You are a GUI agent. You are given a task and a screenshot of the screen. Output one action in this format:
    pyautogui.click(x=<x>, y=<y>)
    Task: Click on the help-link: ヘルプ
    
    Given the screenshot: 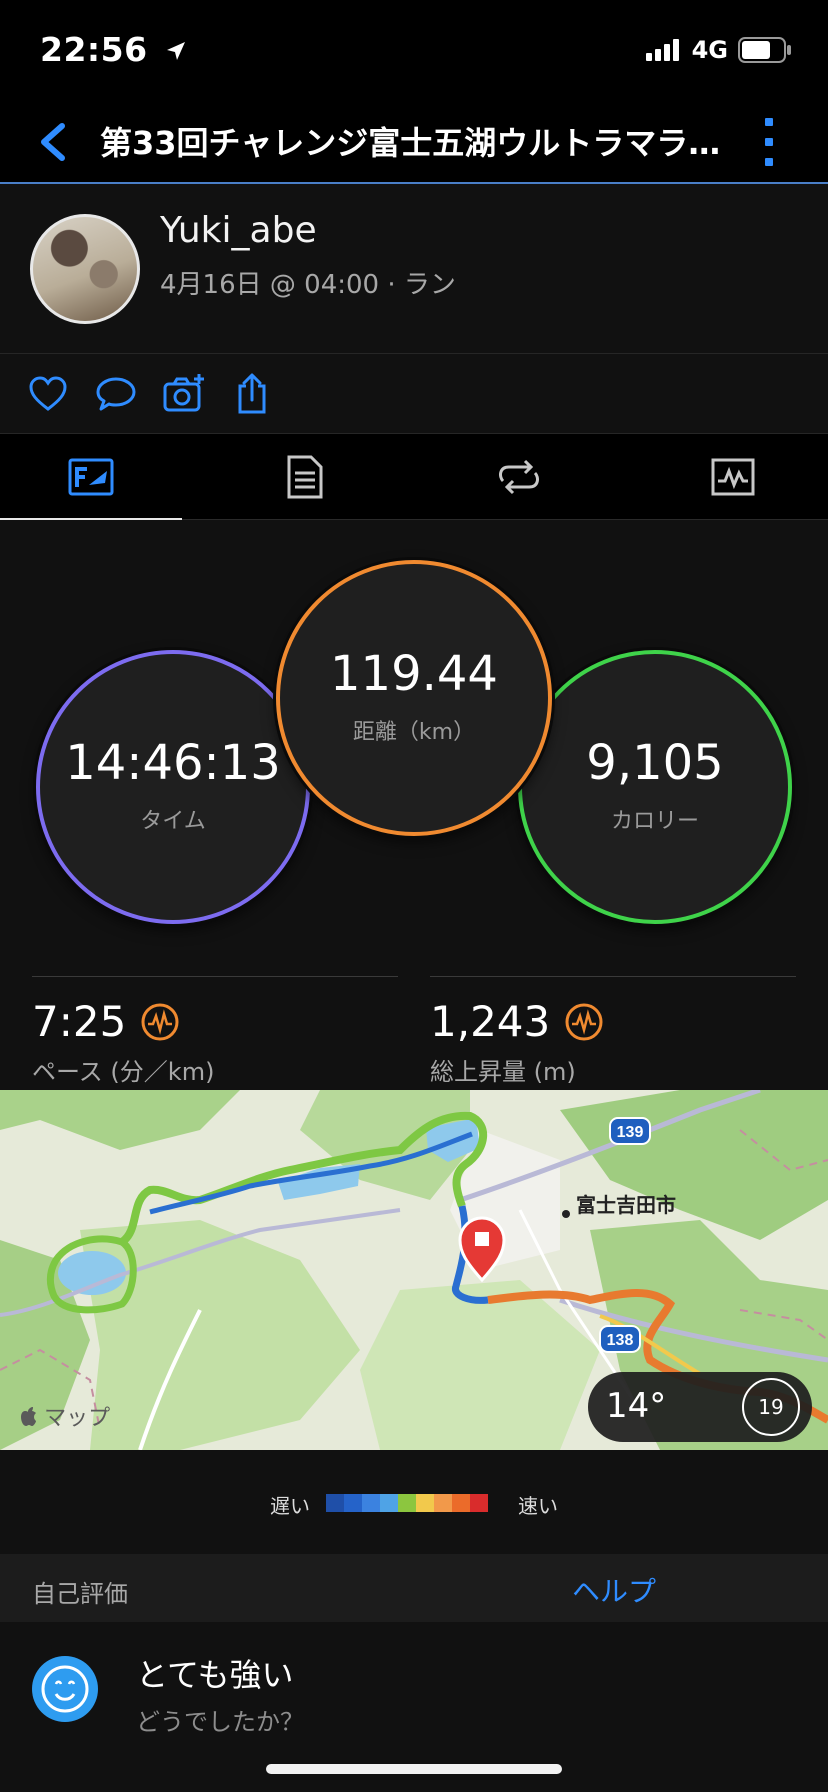 What is the action you would take?
    pyautogui.click(x=614, y=1590)
    